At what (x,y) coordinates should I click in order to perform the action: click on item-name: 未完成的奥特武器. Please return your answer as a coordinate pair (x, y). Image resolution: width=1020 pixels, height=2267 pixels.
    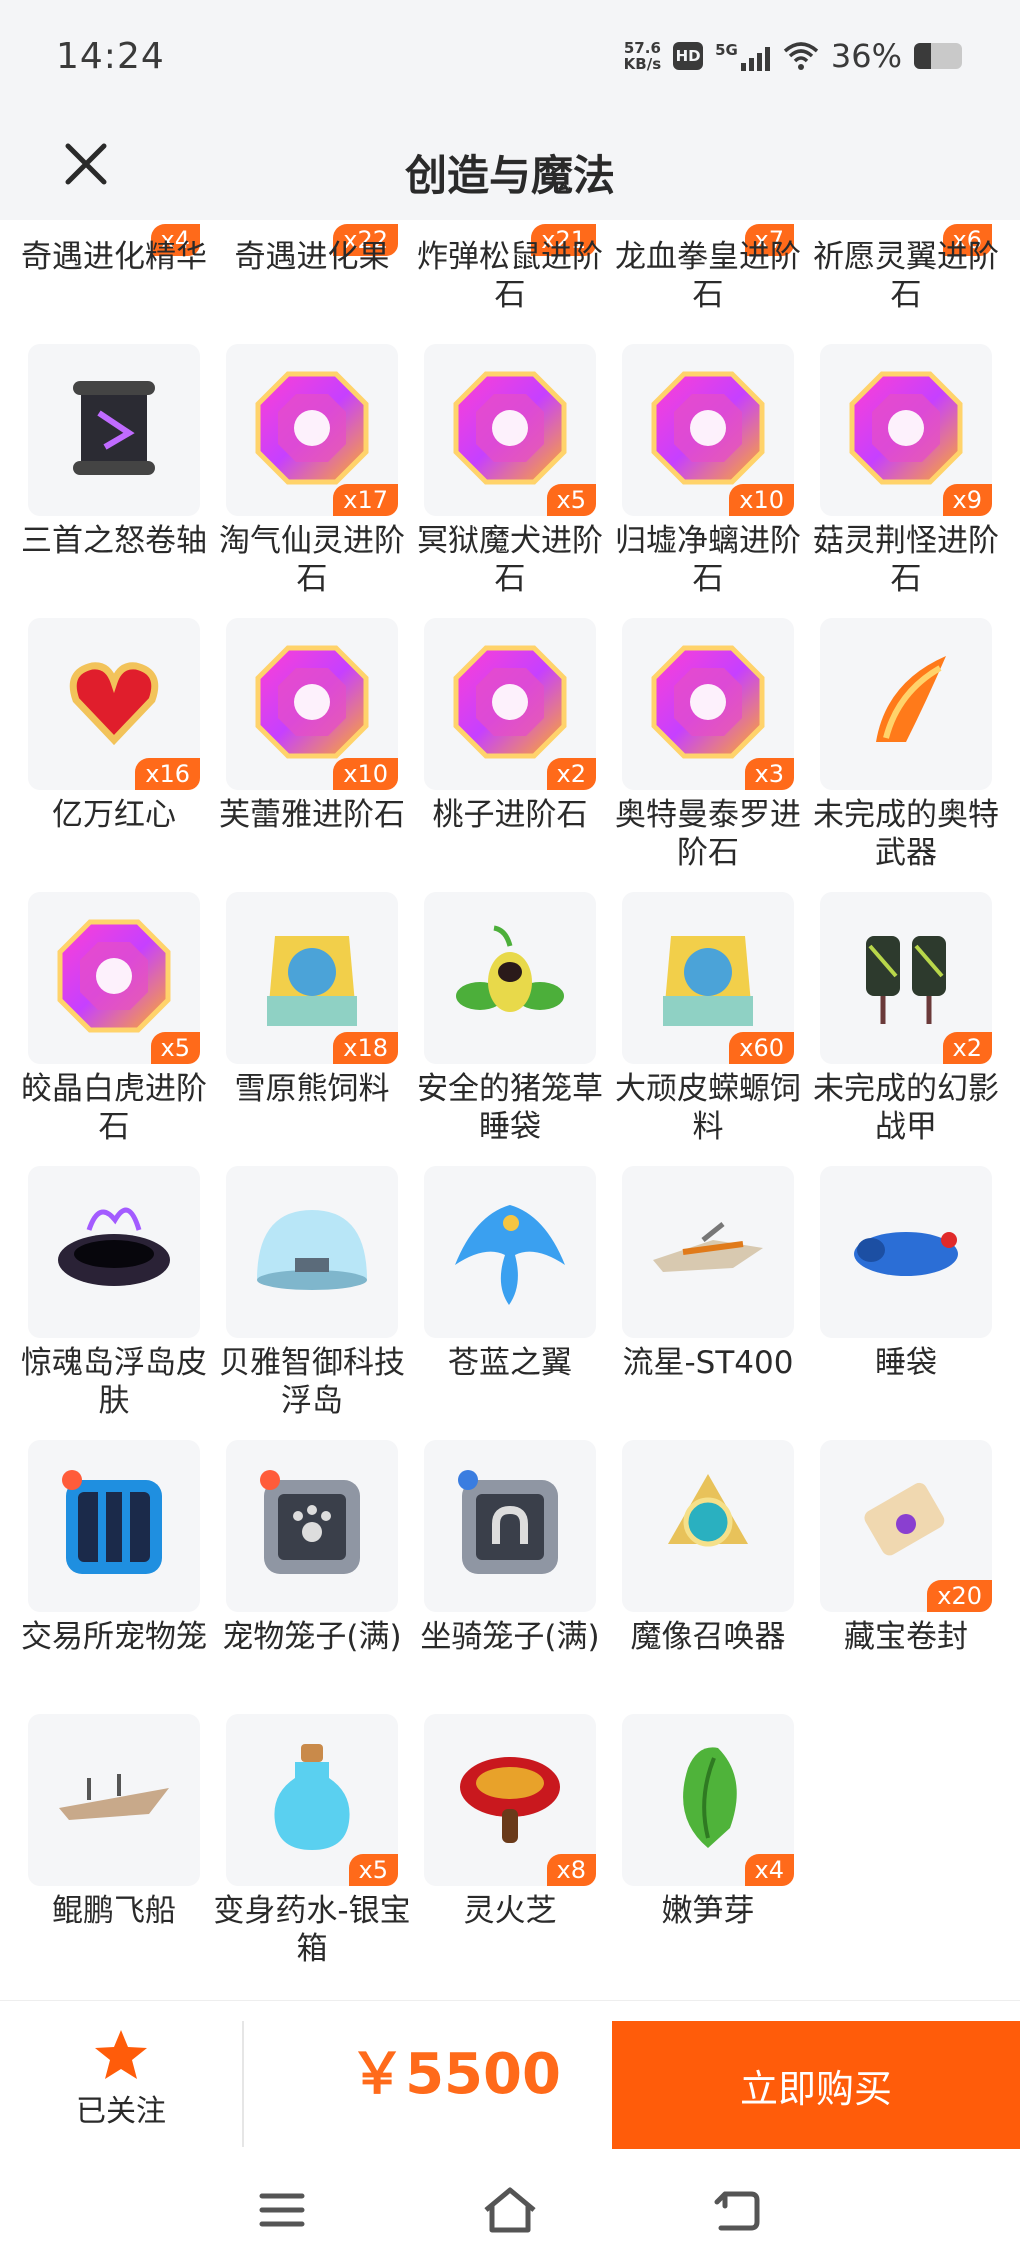
    Looking at the image, I should click on (906, 834).